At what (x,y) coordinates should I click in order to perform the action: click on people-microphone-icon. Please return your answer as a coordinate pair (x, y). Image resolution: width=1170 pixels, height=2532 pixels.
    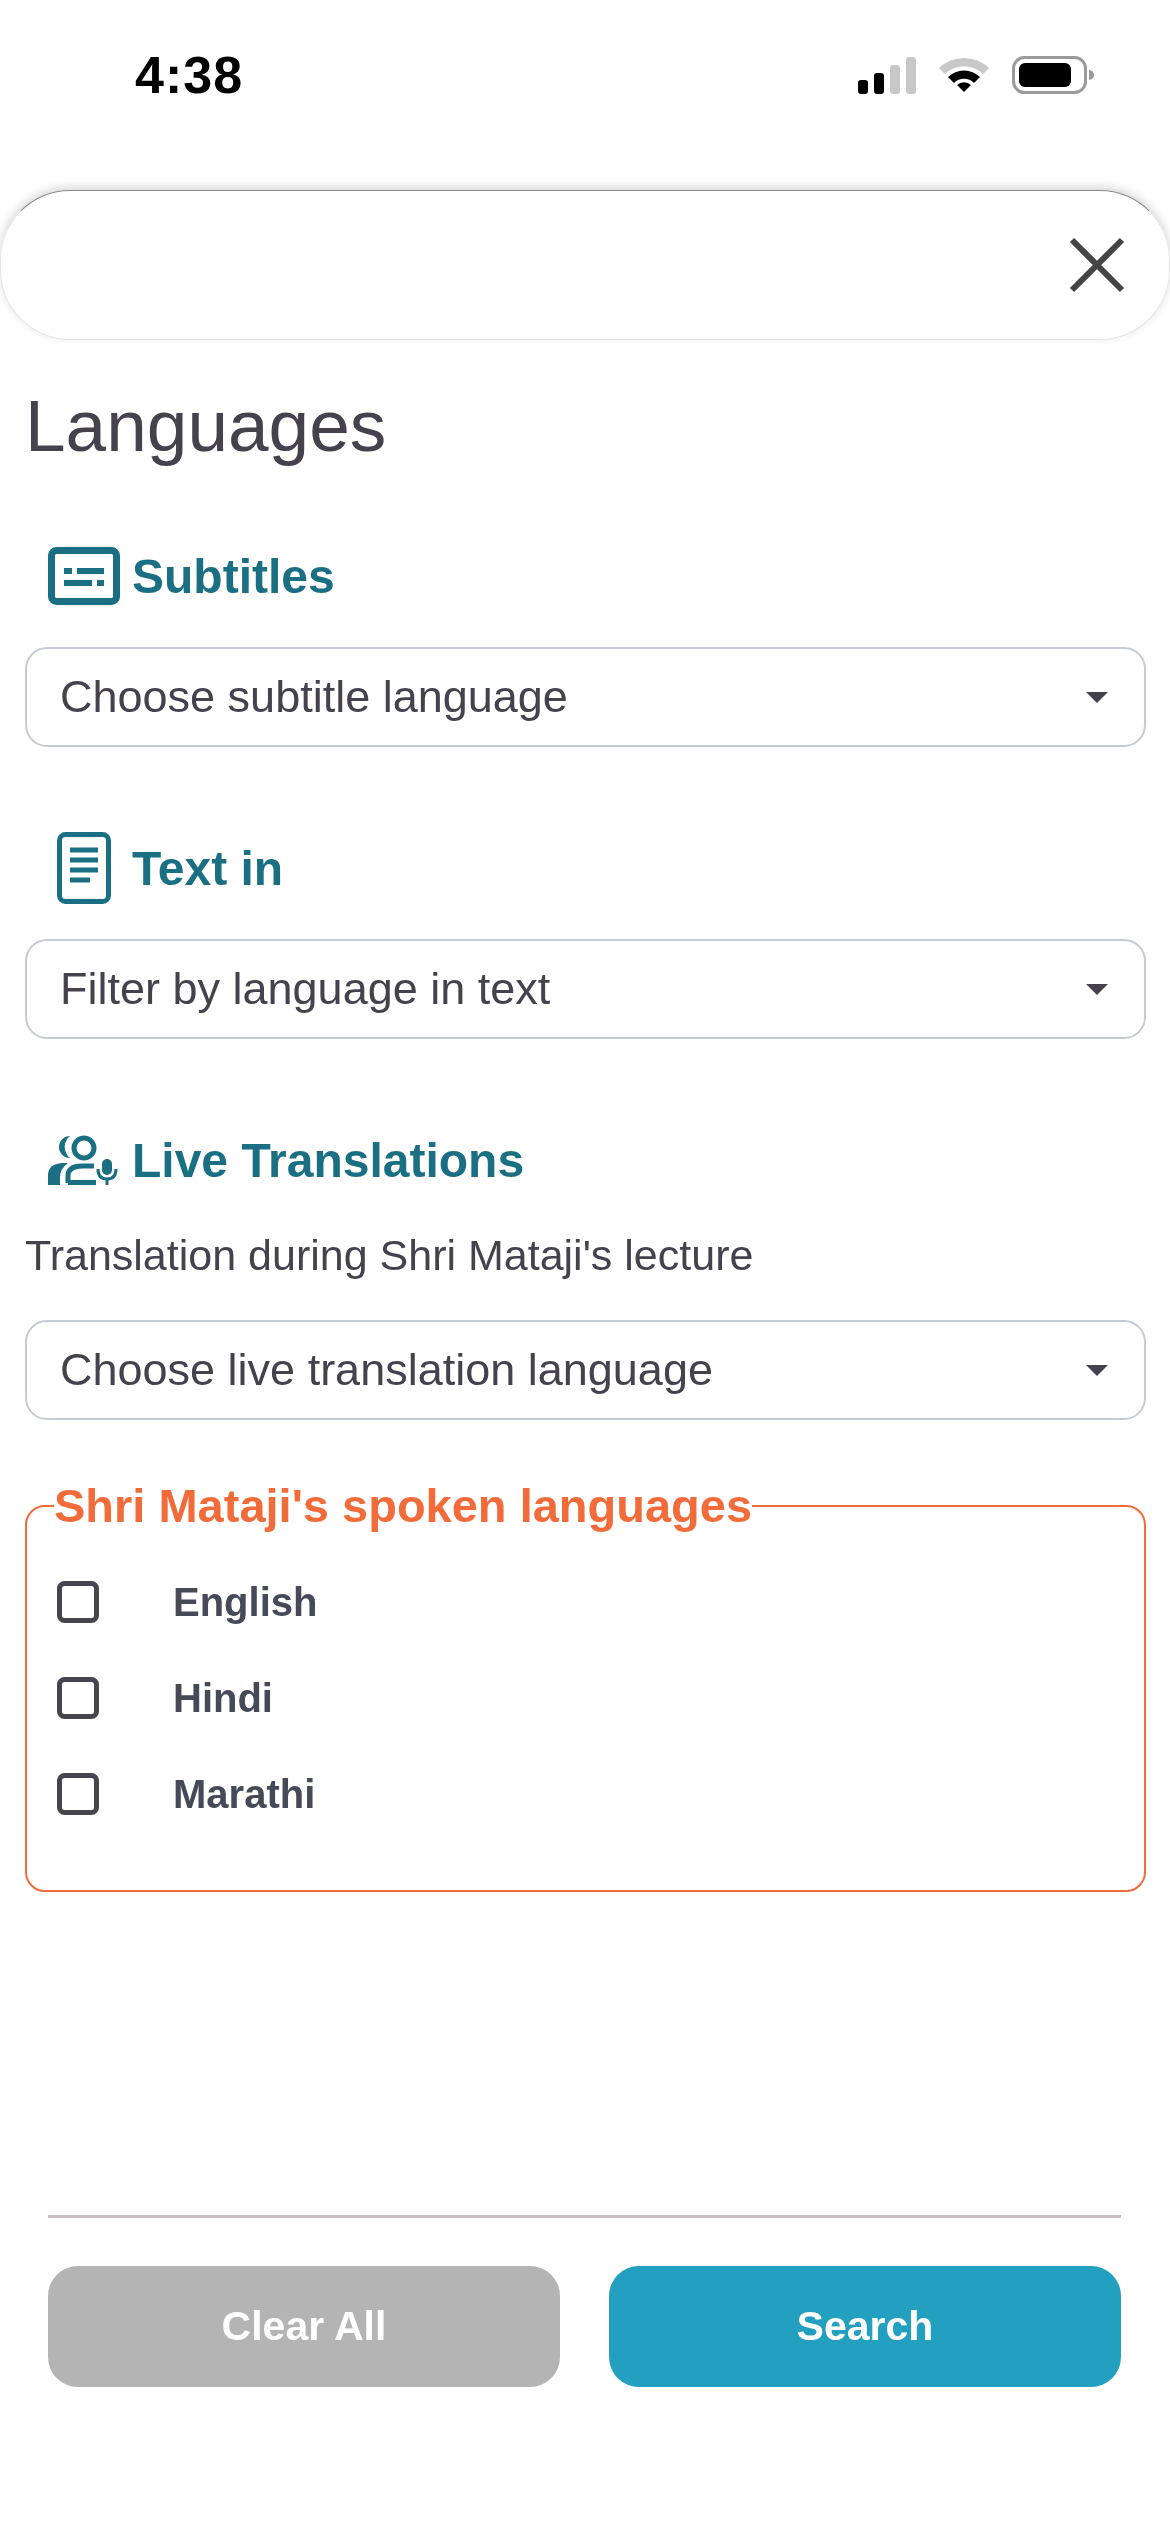
    Looking at the image, I should click on (84, 1160).